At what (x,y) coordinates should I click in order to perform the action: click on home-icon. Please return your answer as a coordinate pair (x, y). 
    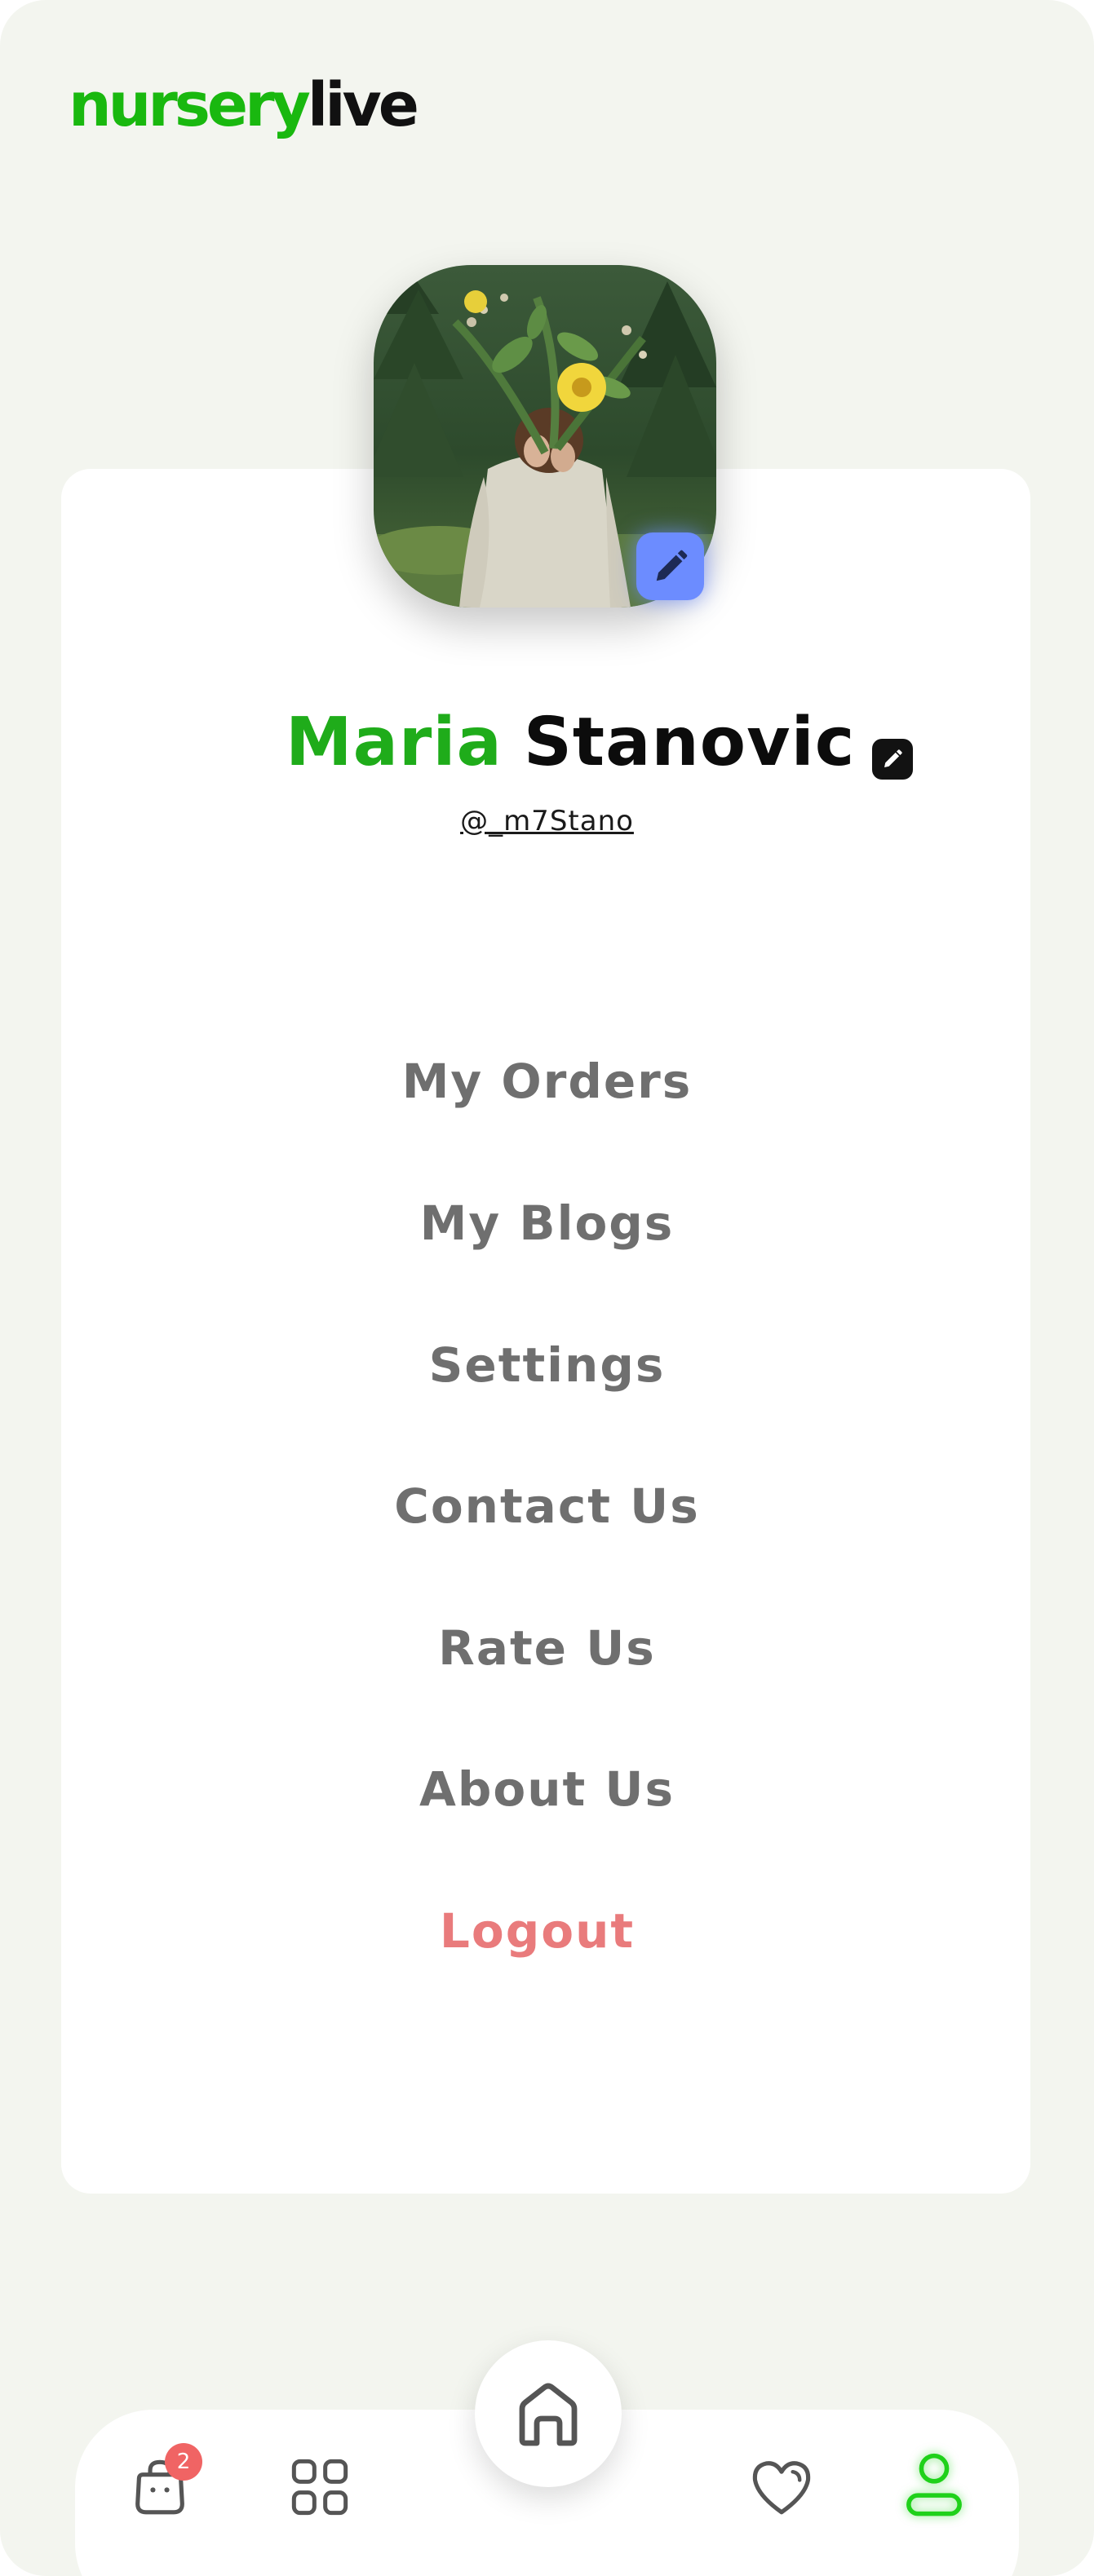
    Looking at the image, I should click on (548, 2414).